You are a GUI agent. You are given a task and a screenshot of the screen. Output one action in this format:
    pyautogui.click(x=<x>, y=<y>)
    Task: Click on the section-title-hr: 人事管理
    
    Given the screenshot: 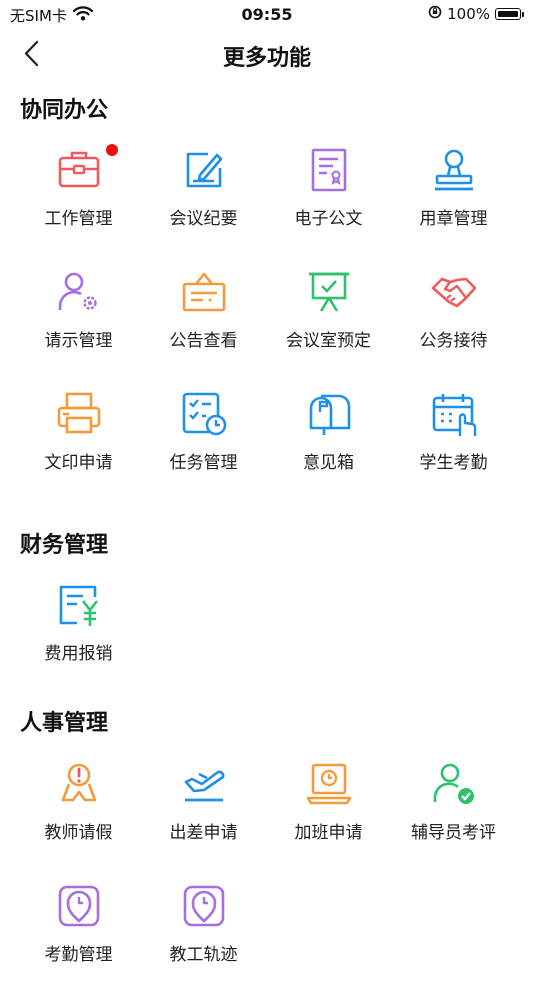 What is the action you would take?
    pyautogui.click(x=64, y=723)
    